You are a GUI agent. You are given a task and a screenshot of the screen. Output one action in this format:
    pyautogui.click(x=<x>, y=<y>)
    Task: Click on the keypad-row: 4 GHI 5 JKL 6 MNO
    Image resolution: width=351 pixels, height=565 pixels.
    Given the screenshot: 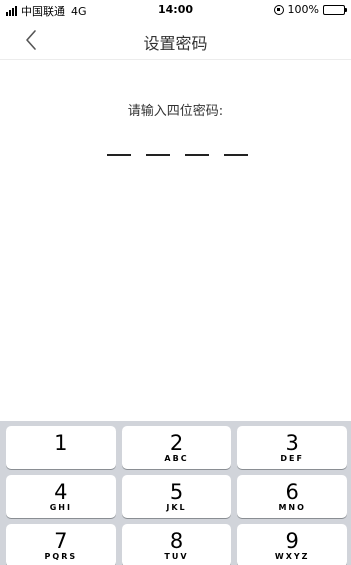 What is the action you would take?
    pyautogui.click(x=177, y=496)
    